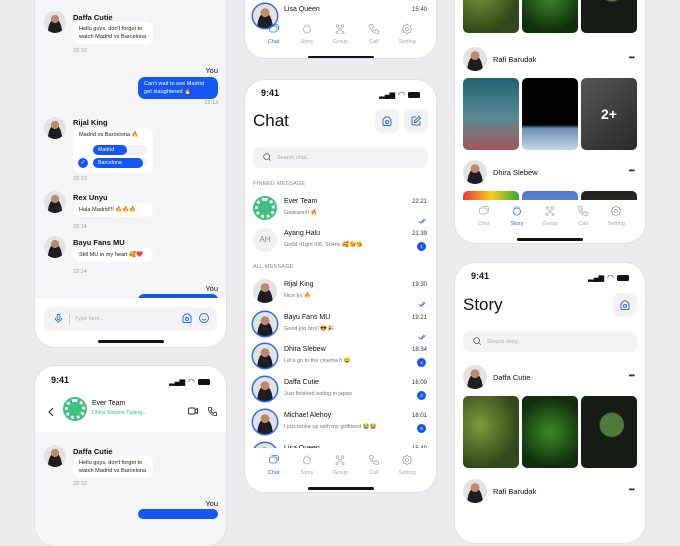  What do you see at coordinates (305, 350) in the screenshot?
I see `contact-name: Dhira Slebew` at bounding box center [305, 350].